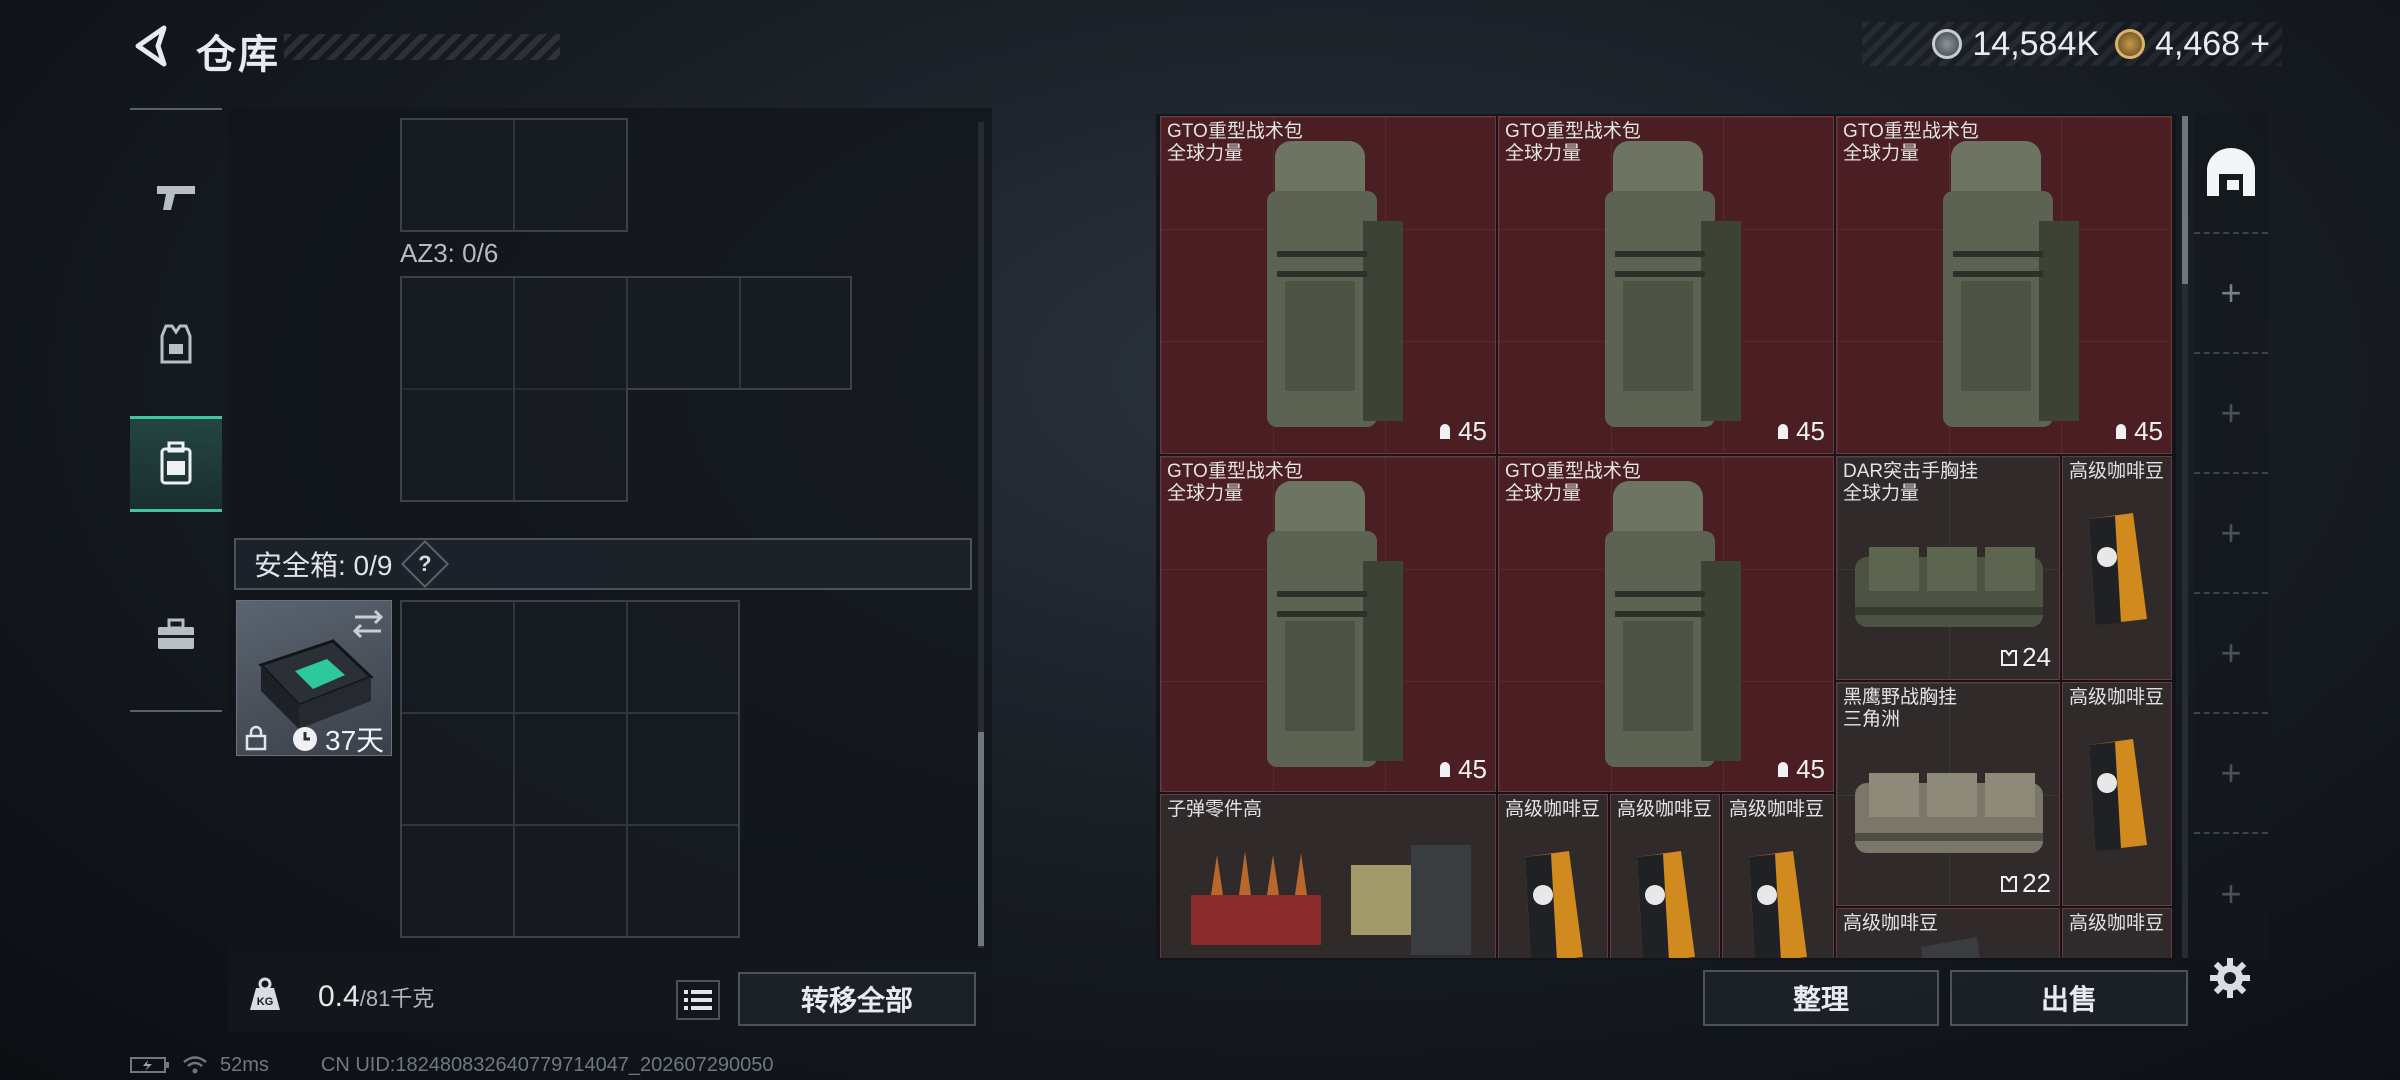 Image resolution: width=2400 pixels, height=1080 pixels. What do you see at coordinates (1215, 809) in the screenshot?
I see `item-name: 子弹零件高` at bounding box center [1215, 809].